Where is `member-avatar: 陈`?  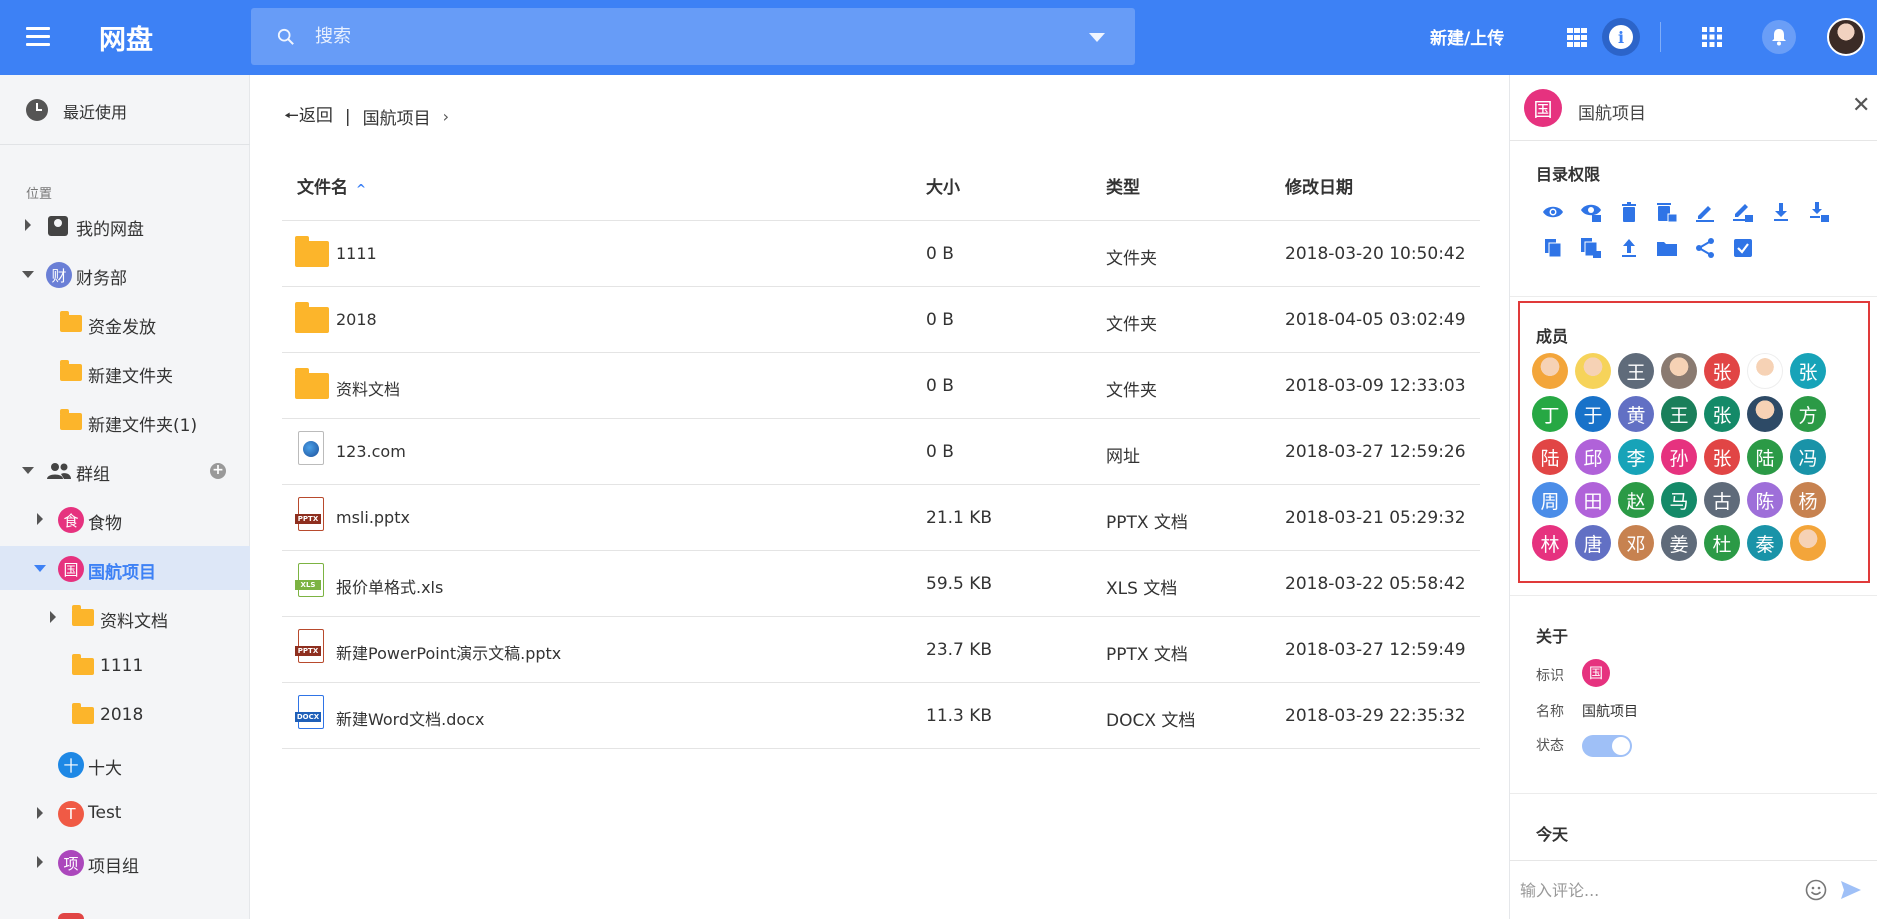 member-avatar: 陈 is located at coordinates (1765, 500).